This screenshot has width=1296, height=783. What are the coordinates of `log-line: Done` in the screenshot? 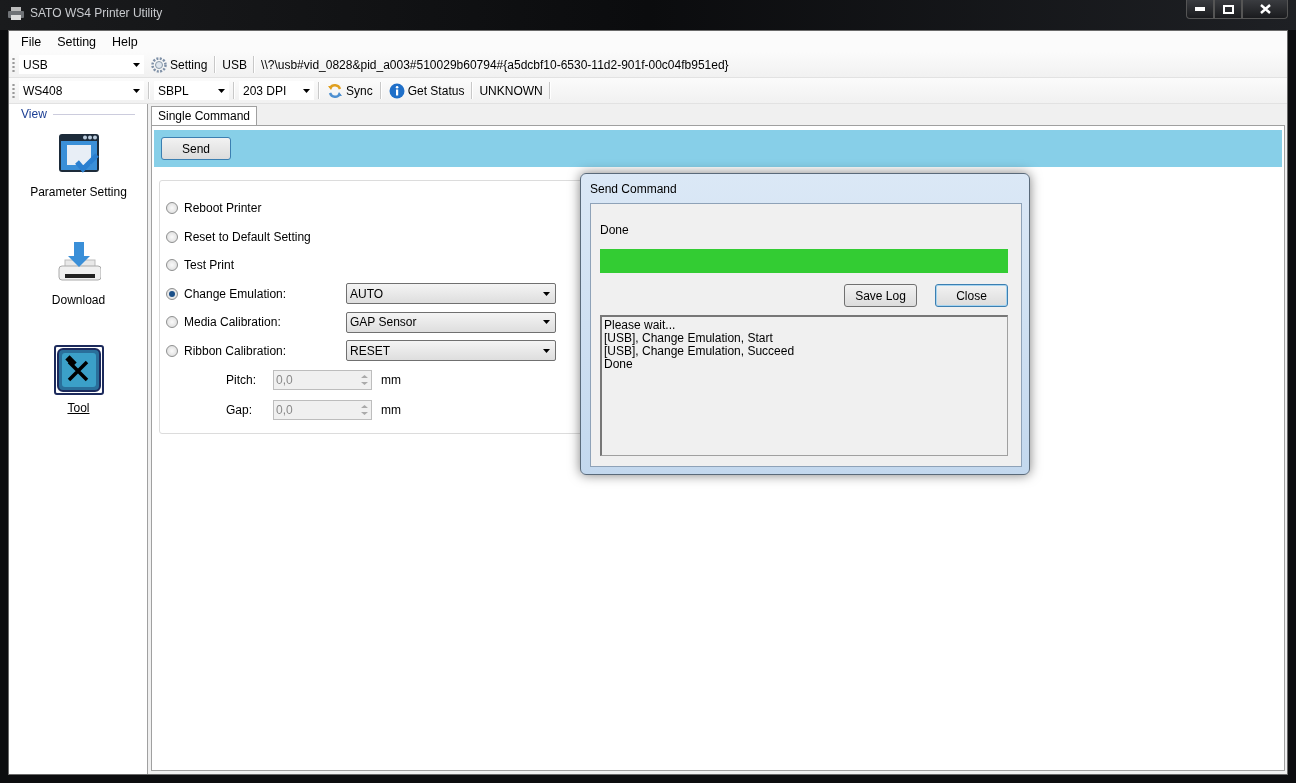 It's located at (618, 364).